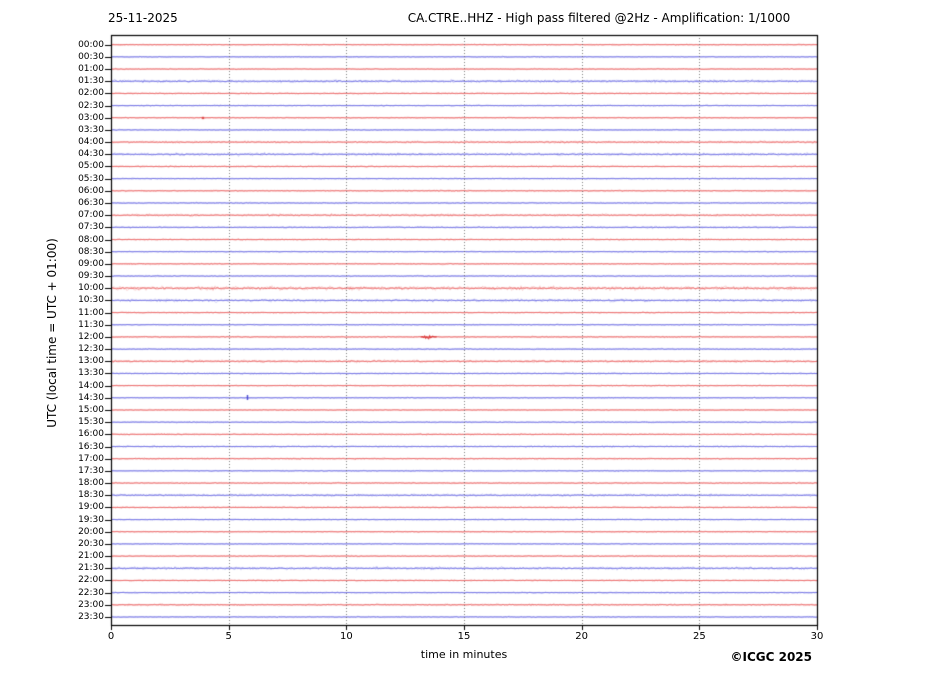  What do you see at coordinates (91, 446) in the screenshot?
I see `y-tick-label: 16:30` at bounding box center [91, 446].